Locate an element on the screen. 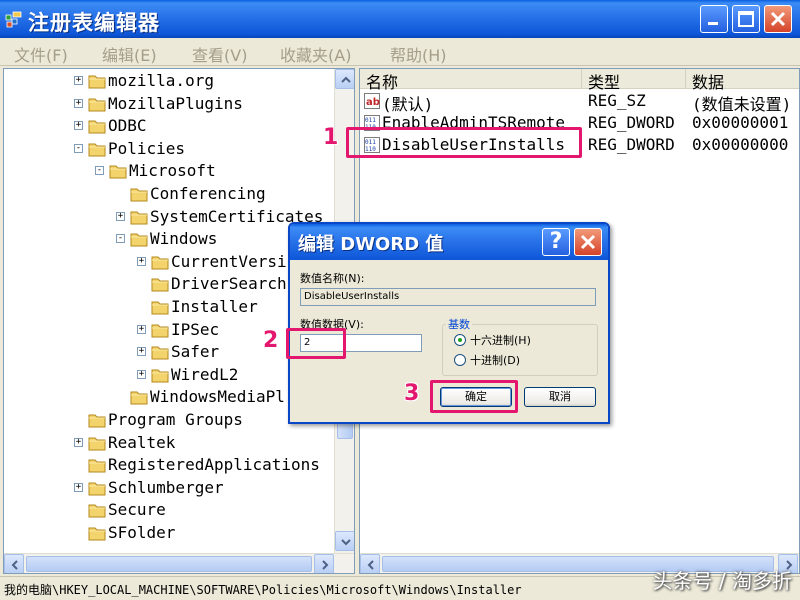  arrow-up-icon is located at coordinates (346, 79).